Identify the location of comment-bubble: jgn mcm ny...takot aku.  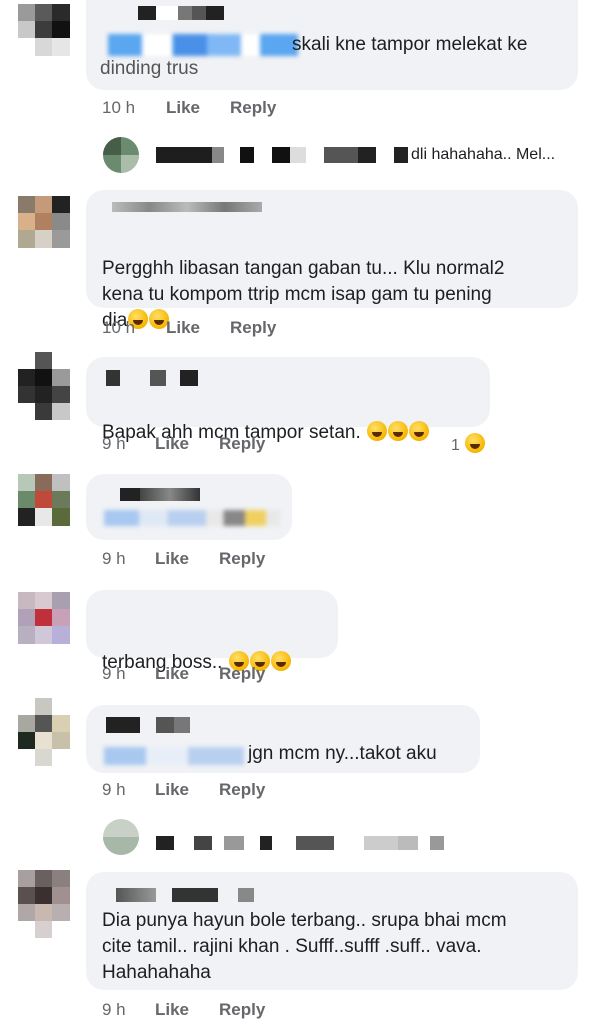
(283, 739).